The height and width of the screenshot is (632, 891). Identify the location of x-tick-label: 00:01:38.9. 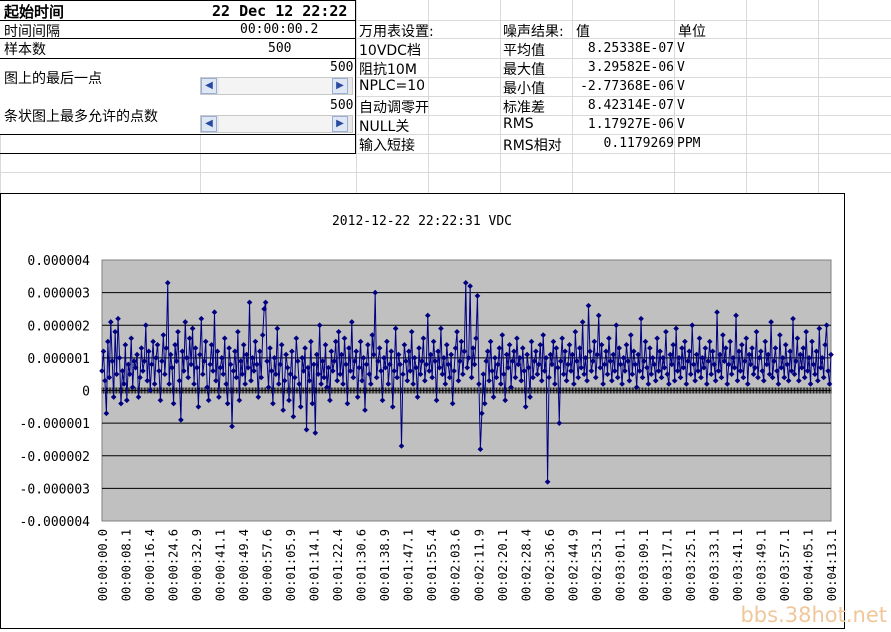
(385, 565).